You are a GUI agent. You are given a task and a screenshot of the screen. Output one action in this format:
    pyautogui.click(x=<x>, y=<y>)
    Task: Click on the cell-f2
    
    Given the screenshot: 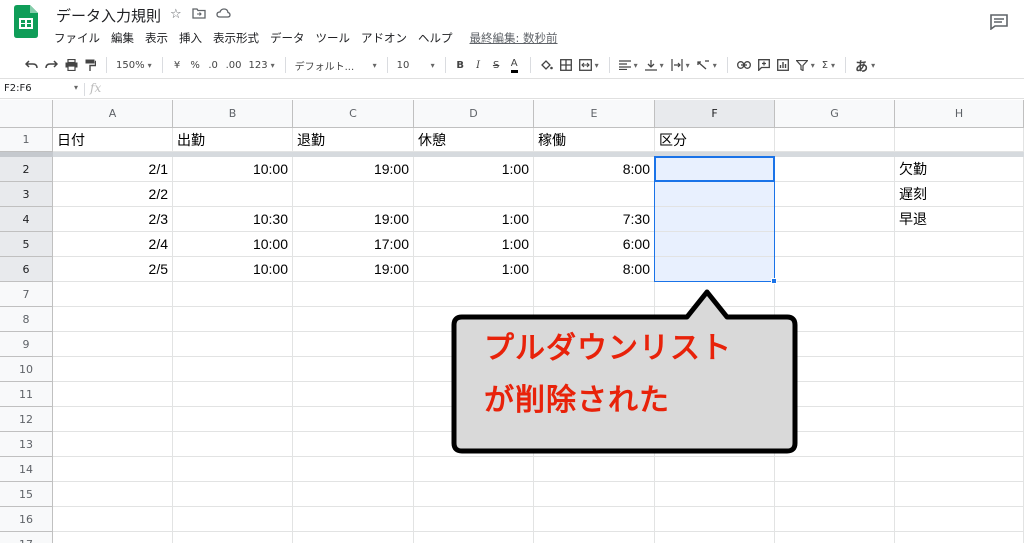 What is the action you would take?
    pyautogui.click(x=715, y=169)
    